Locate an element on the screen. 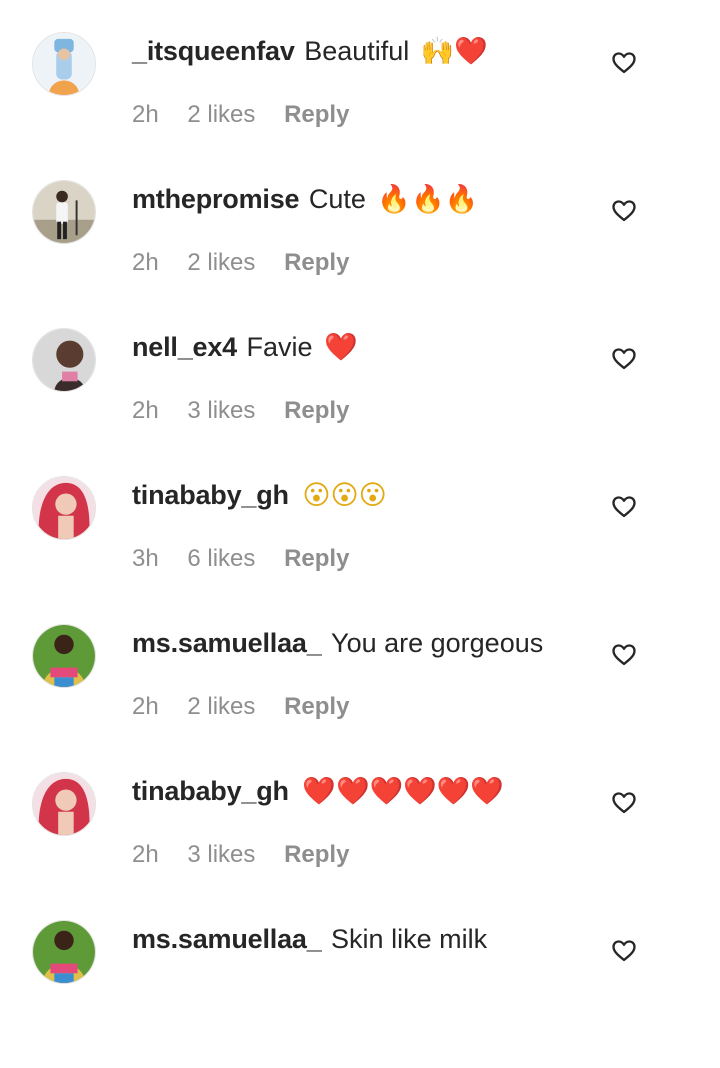 This screenshot has height=1068, width=720. comment-text-line: tinababy_gh 😮😮😮 is located at coordinates (259, 495).